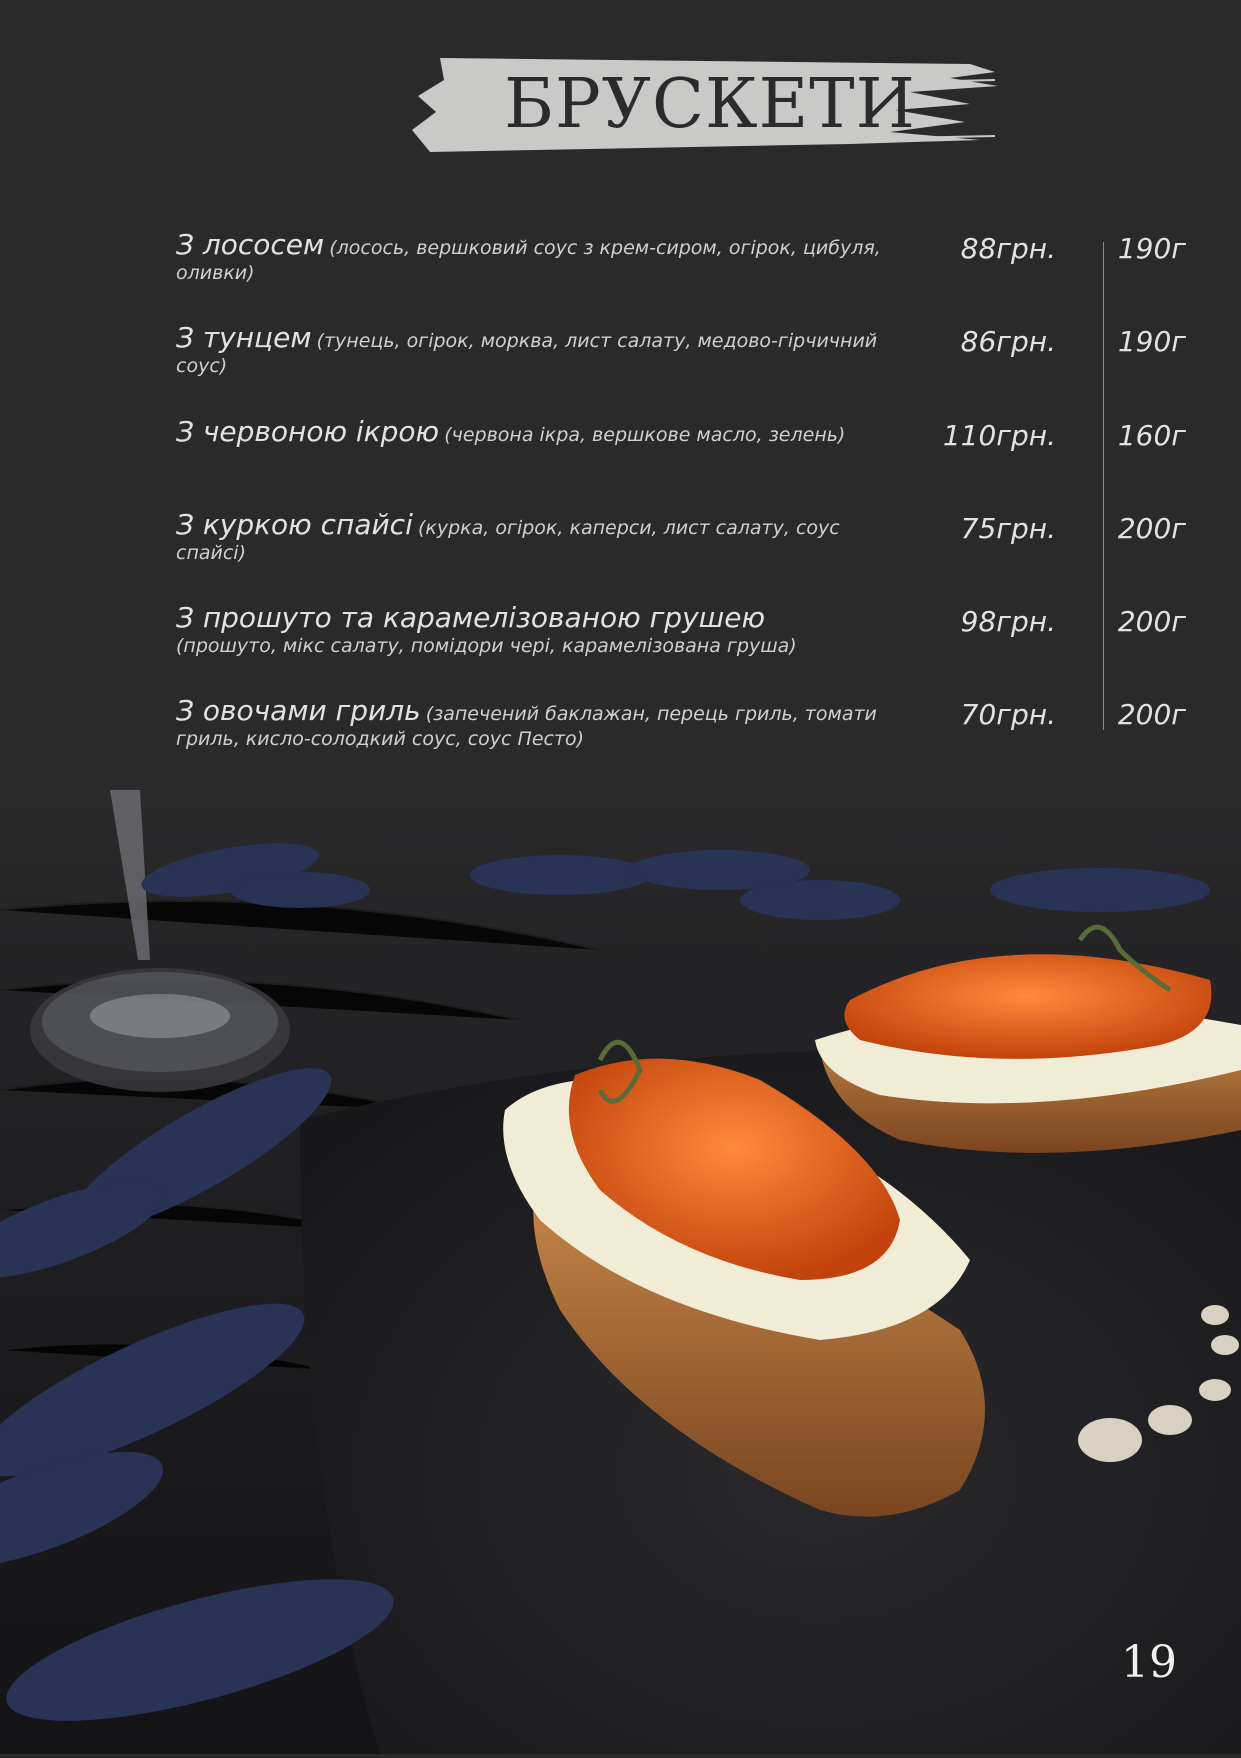 This screenshot has width=1241, height=1758. I want to click on item-name: З овочами гриль, so click(298, 710).